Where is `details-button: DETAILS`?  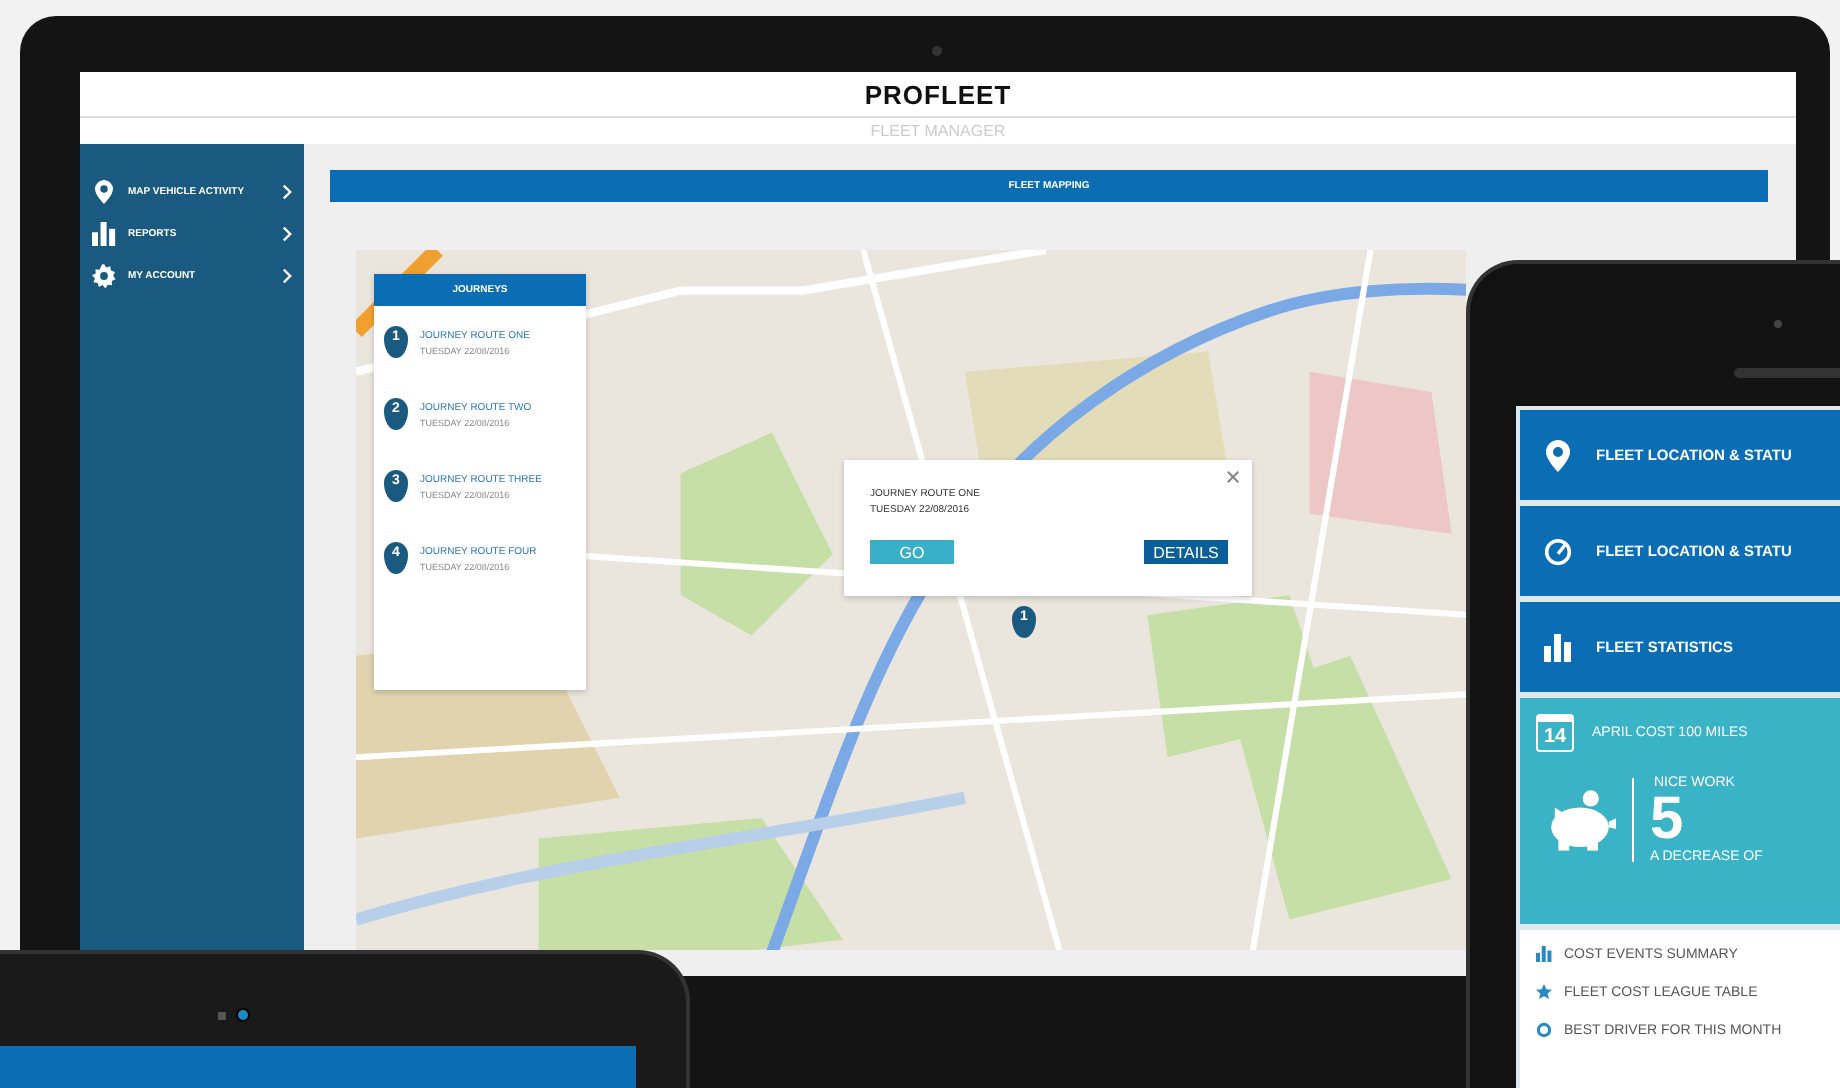 details-button: DETAILS is located at coordinates (1186, 552).